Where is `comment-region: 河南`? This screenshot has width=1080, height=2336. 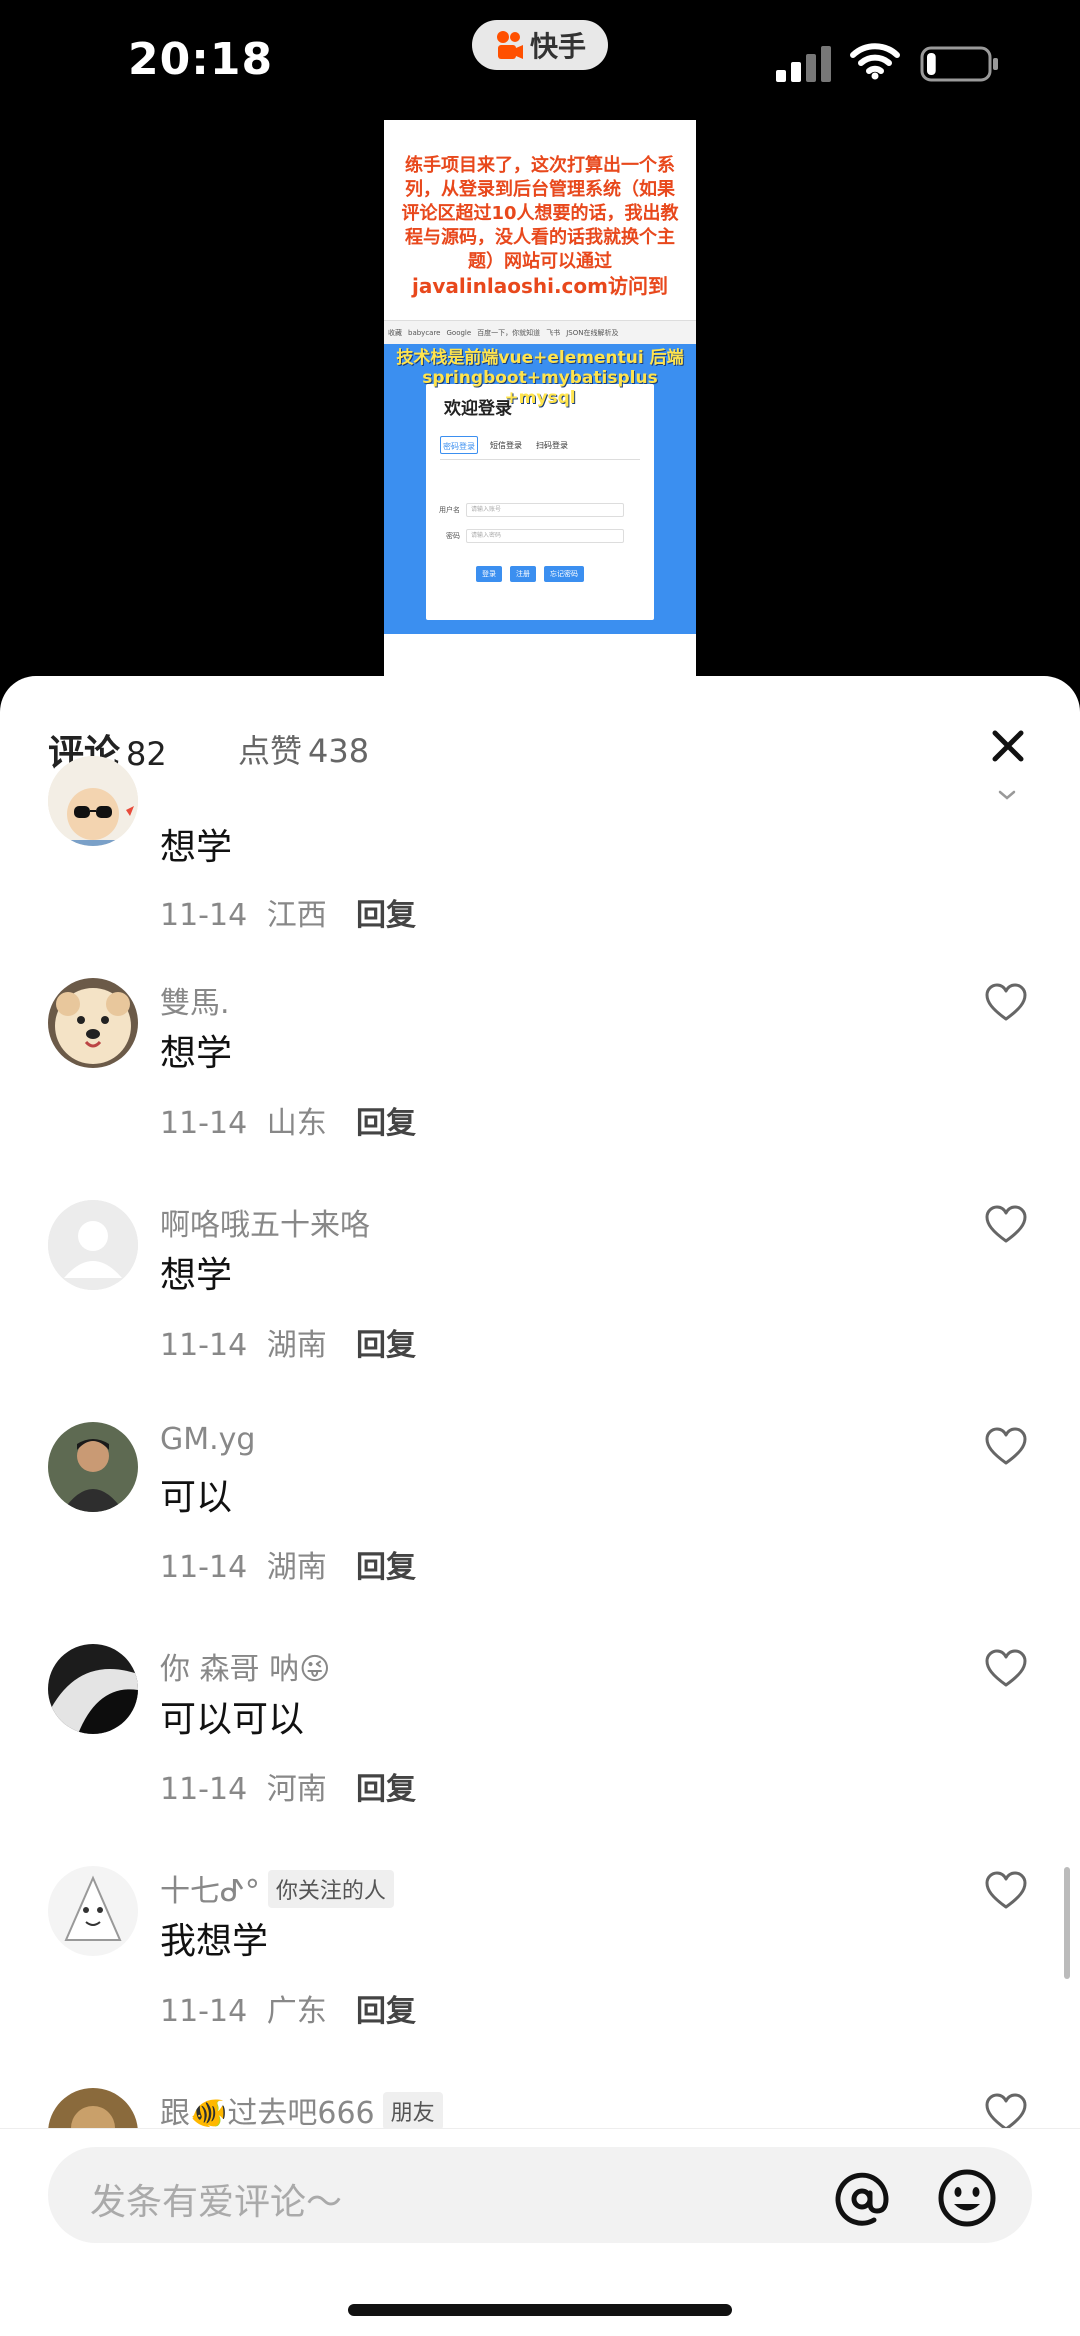
comment-region: 河南 is located at coordinates (296, 1789).